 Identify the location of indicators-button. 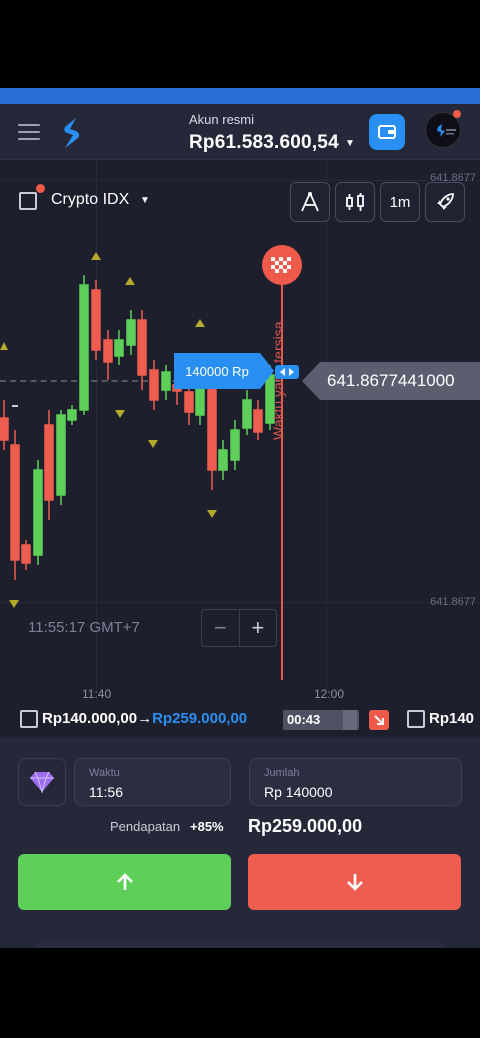
(355, 202).